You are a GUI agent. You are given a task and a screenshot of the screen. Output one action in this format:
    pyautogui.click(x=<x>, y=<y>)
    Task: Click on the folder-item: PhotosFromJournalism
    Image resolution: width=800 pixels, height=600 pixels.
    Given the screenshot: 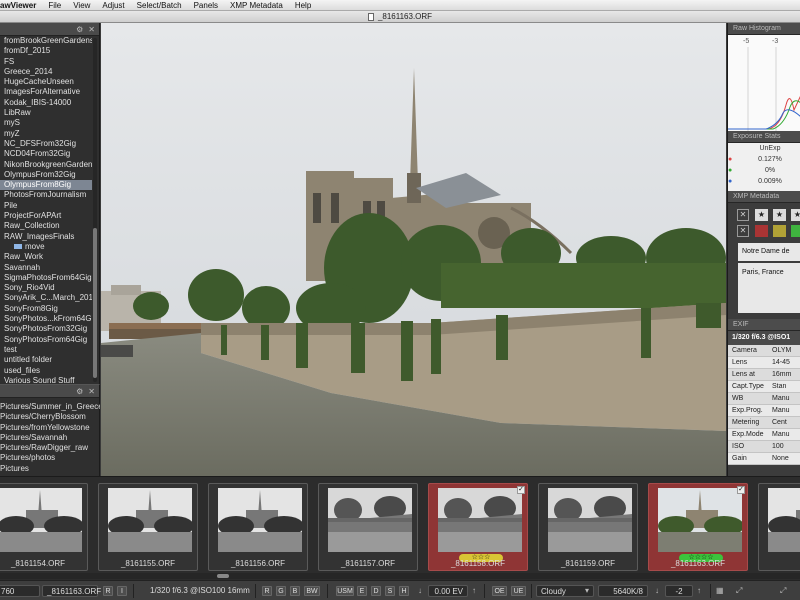 What is the action you would take?
    pyautogui.click(x=46, y=195)
    